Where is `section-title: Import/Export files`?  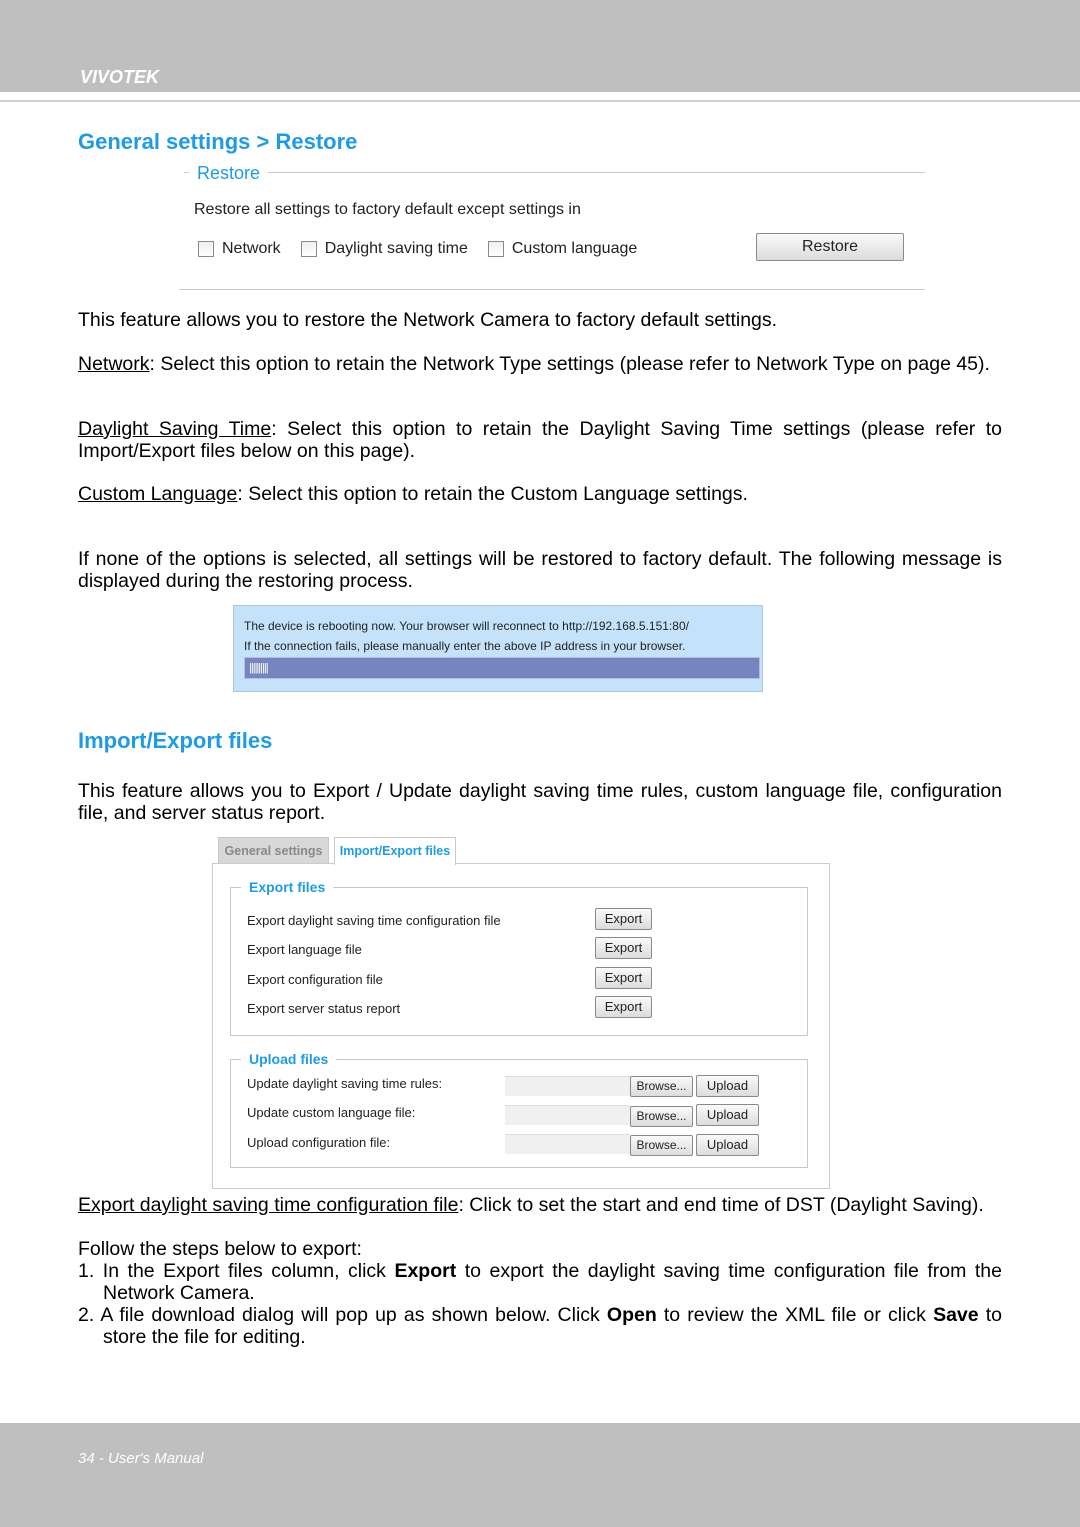
section-title: Import/Export files is located at coordinates (175, 740).